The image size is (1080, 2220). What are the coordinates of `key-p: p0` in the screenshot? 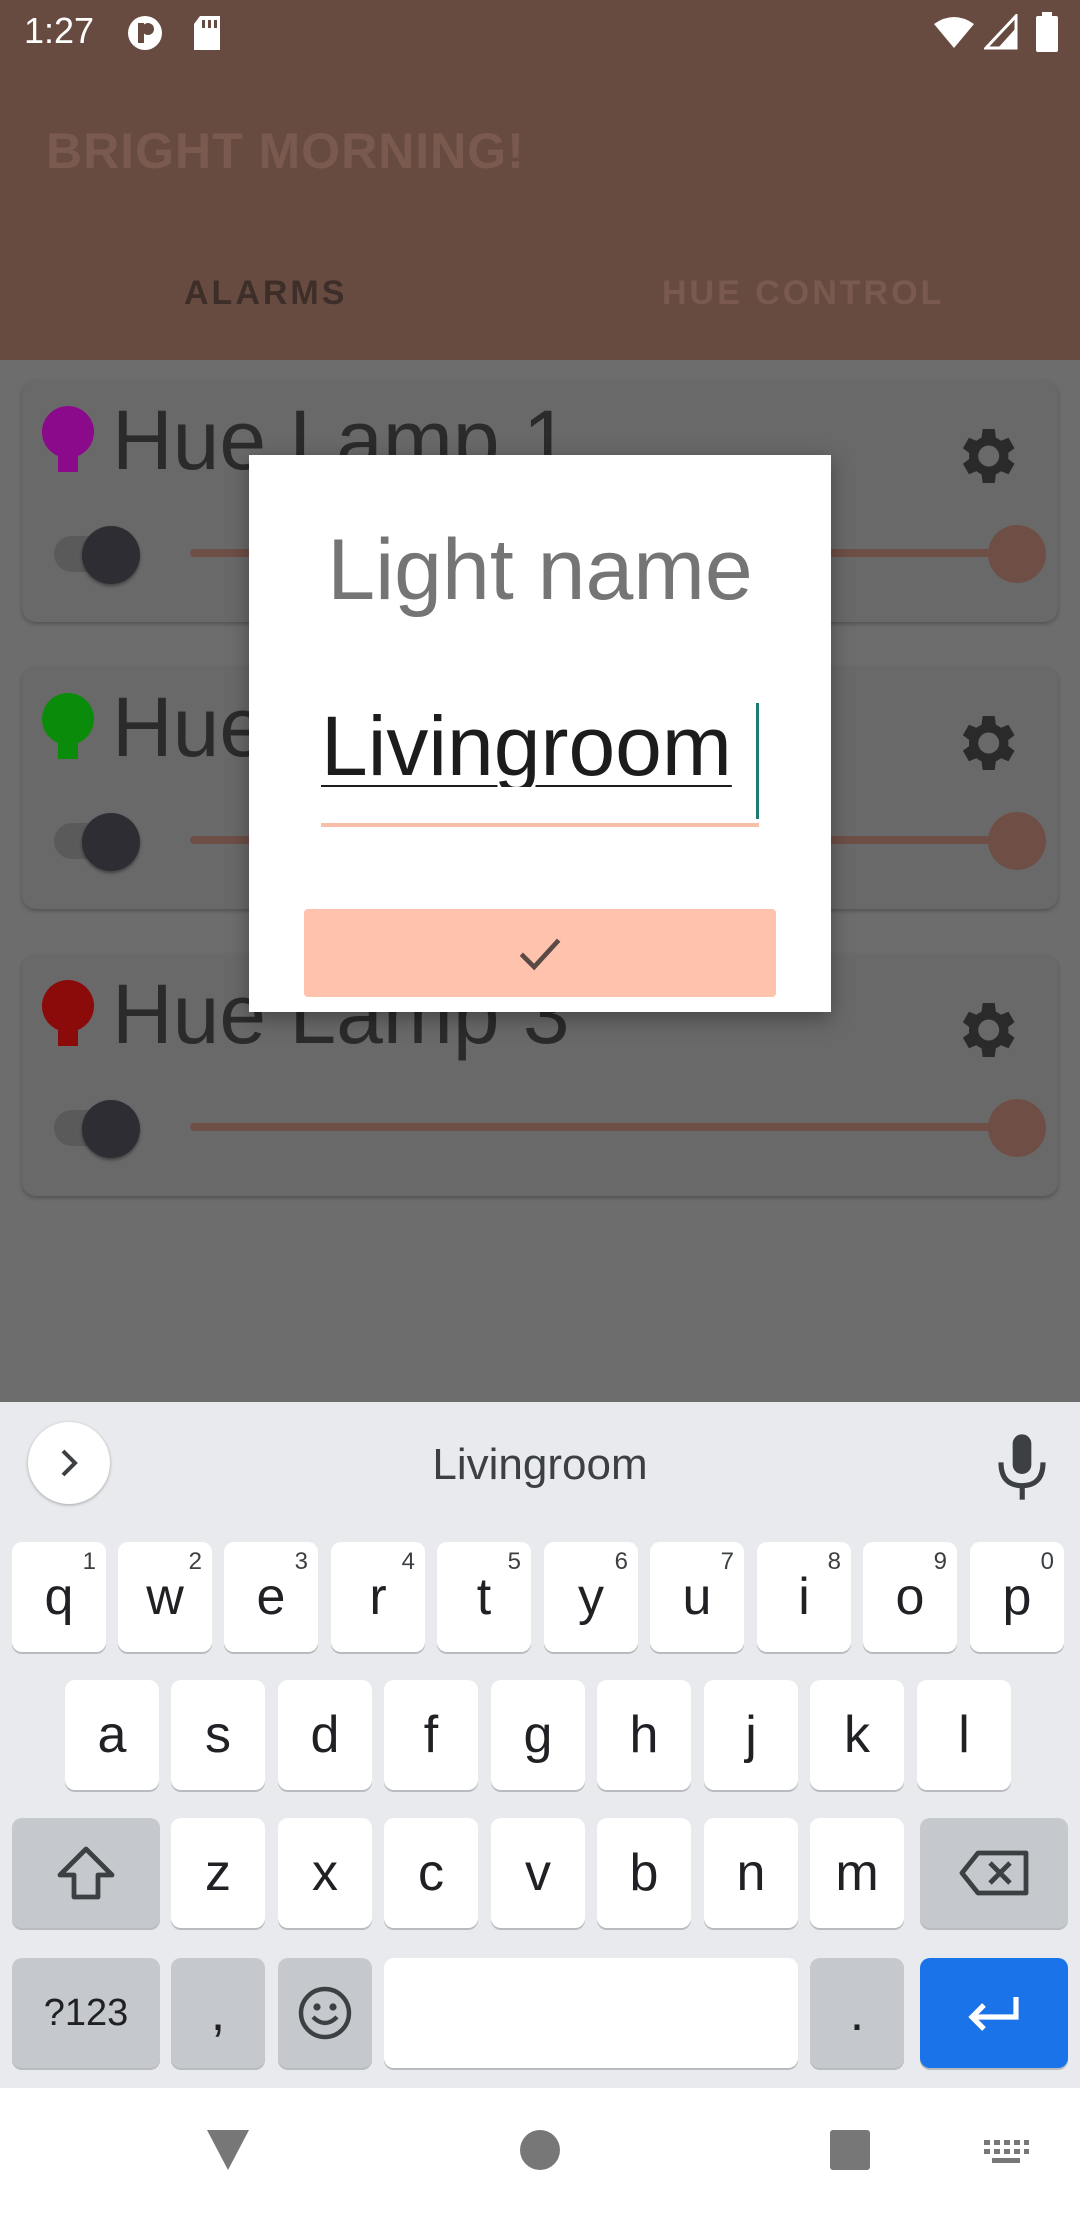 It's located at (1017, 1597).